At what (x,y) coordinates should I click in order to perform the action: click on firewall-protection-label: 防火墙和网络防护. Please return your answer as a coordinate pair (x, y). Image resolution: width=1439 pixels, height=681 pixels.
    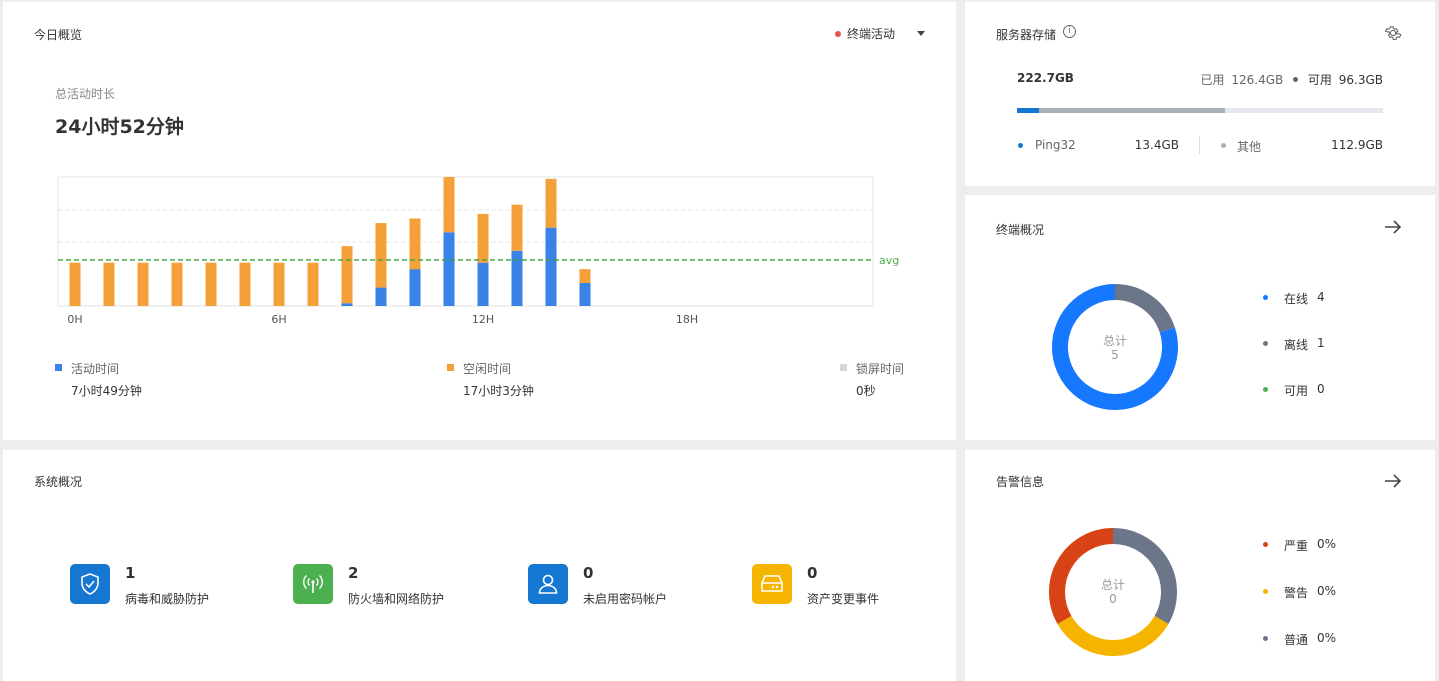
    Looking at the image, I should click on (396, 599).